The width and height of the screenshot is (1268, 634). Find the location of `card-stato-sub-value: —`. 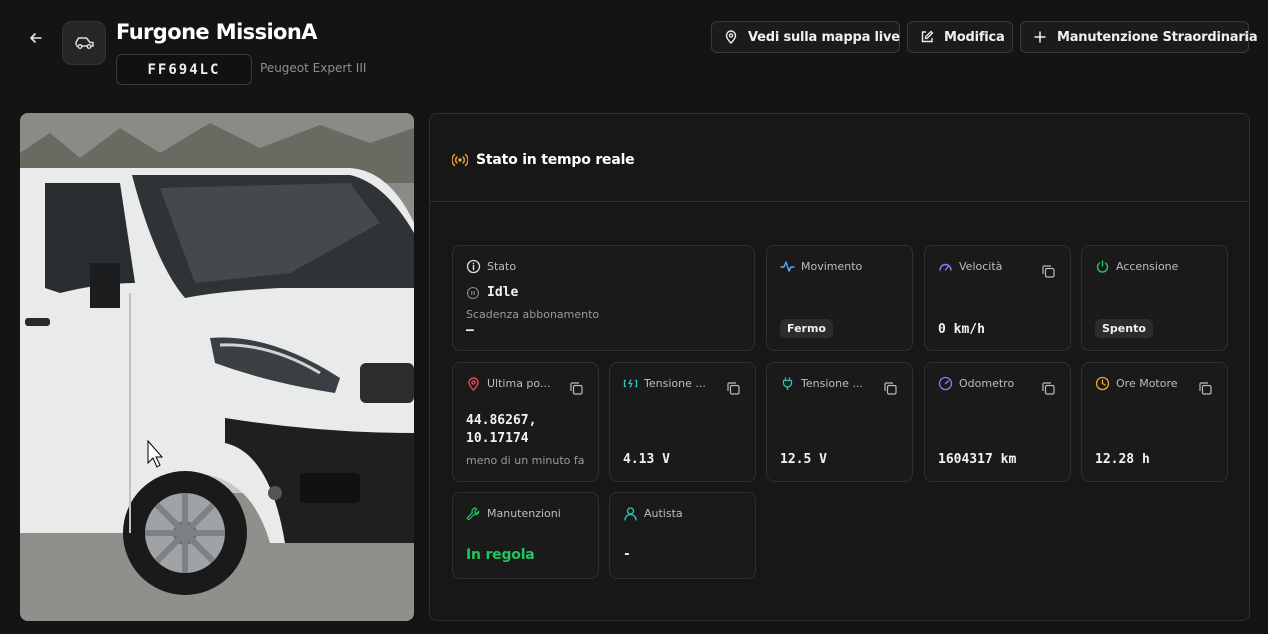

card-stato-sub-value: — is located at coordinates (470, 330).